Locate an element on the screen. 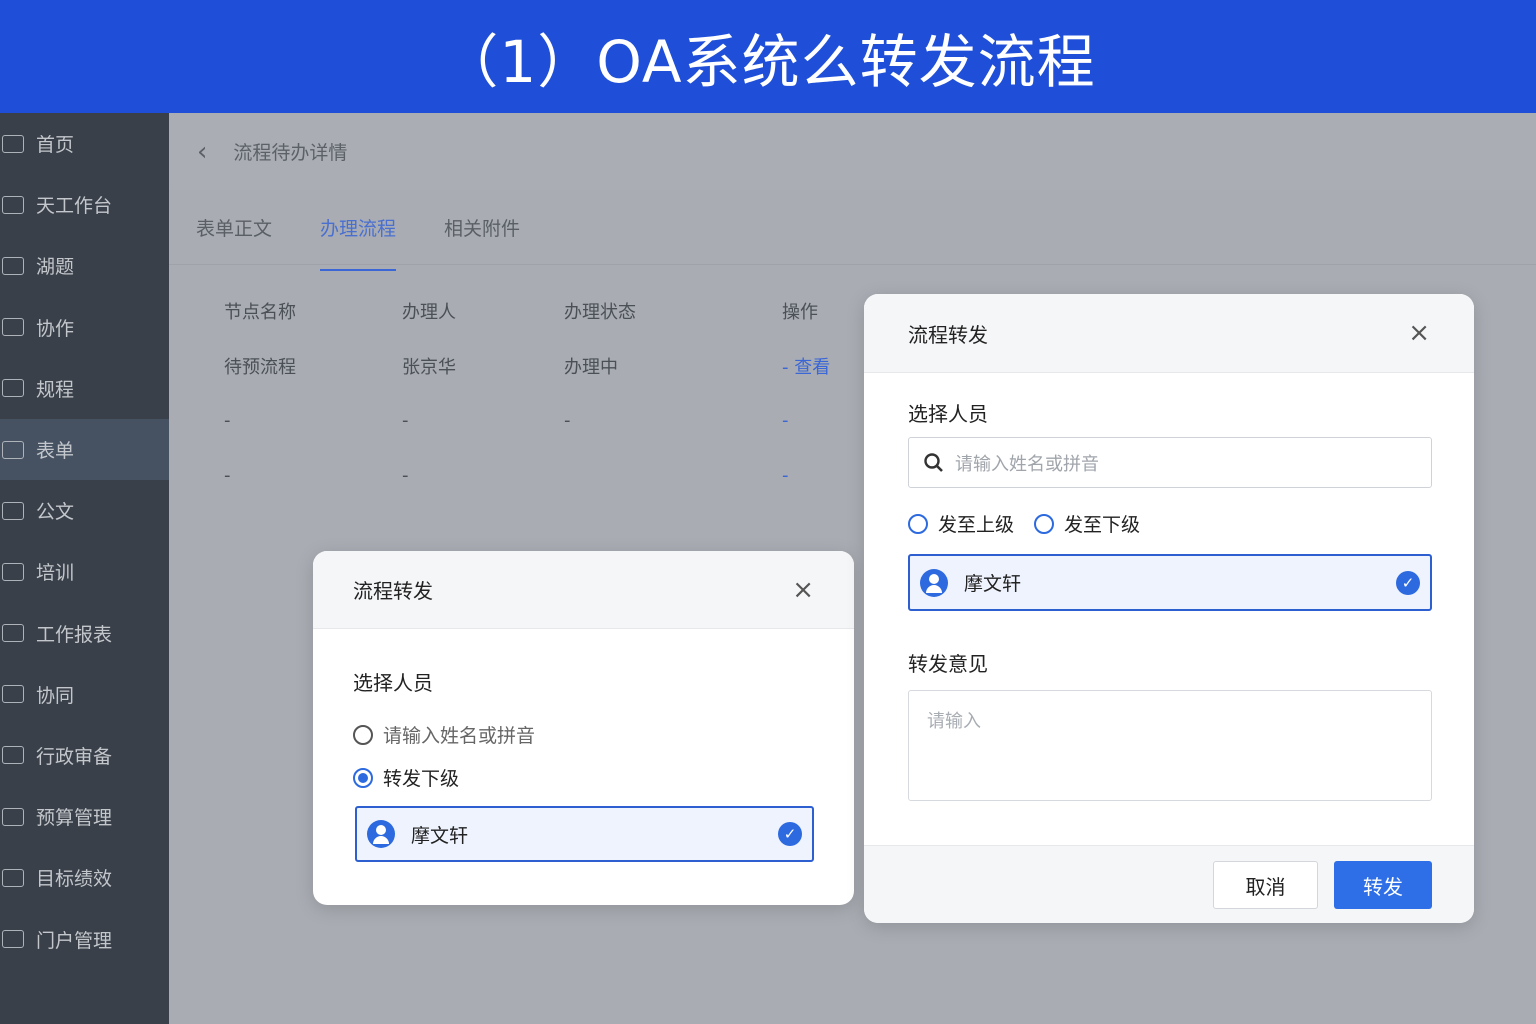 This screenshot has height=1024, width=1536. radio-label: 发至上级 is located at coordinates (976, 525).